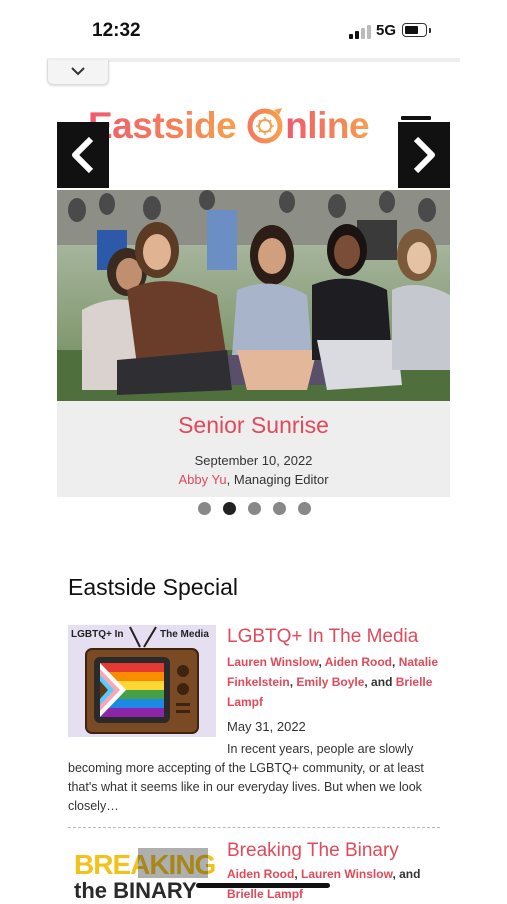 The width and height of the screenshot is (507, 904). I want to click on logo-text-eastside: Eastside, so click(162, 125).